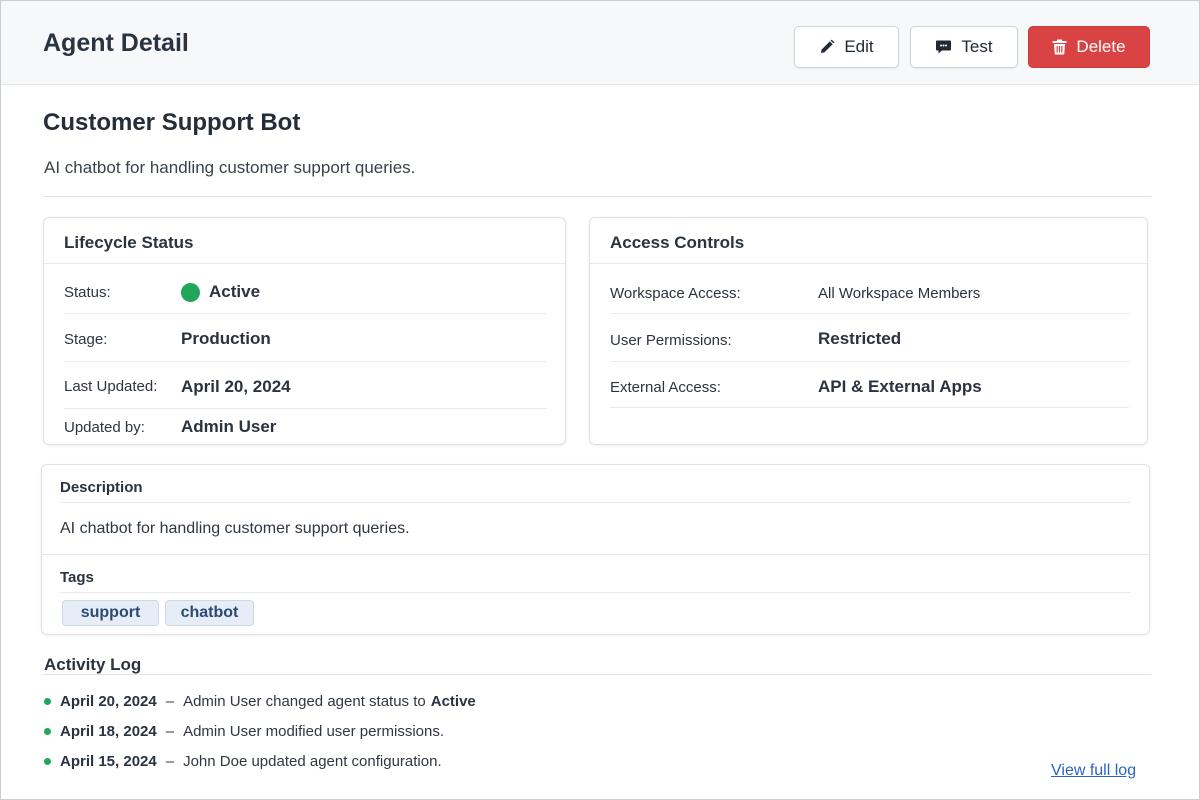  What do you see at coordinates (229, 426) in the screenshot?
I see `updated-by-value: Admin User` at bounding box center [229, 426].